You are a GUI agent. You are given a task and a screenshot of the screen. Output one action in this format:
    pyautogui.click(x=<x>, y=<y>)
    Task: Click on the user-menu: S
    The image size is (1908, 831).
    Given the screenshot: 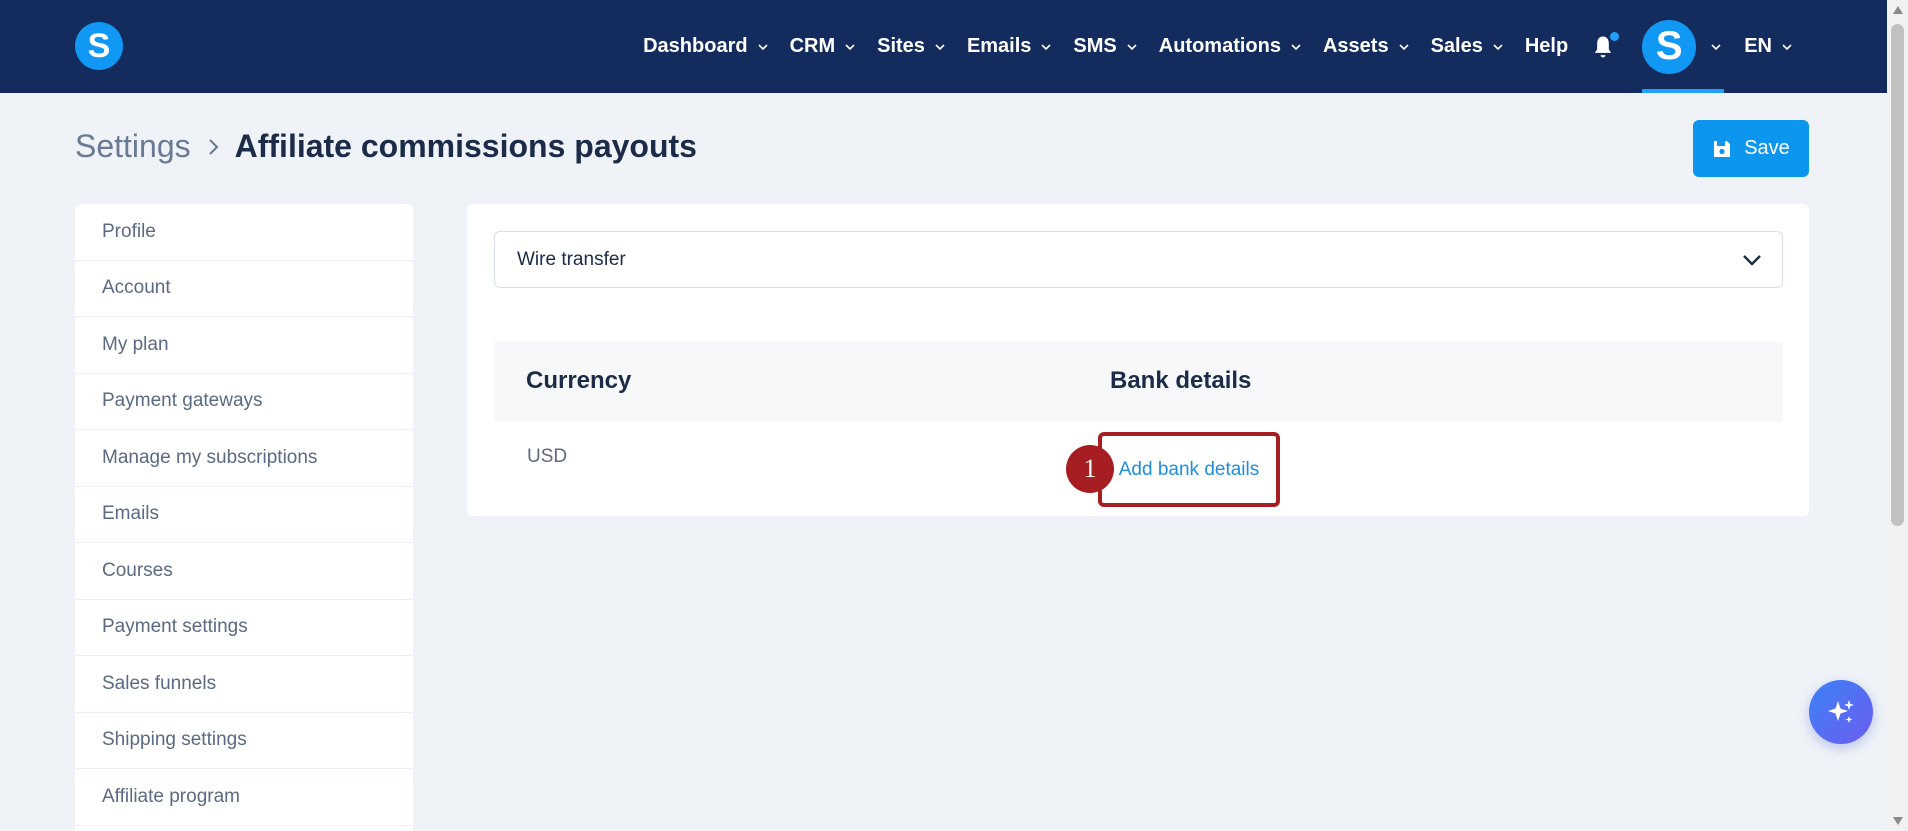 What is the action you would take?
    pyautogui.click(x=1683, y=46)
    